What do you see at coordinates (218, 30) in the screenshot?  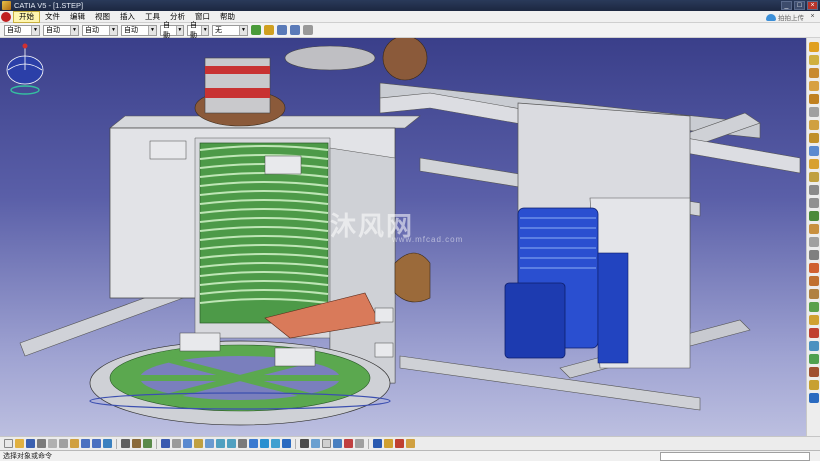 I see `combo-value: 无` at bounding box center [218, 30].